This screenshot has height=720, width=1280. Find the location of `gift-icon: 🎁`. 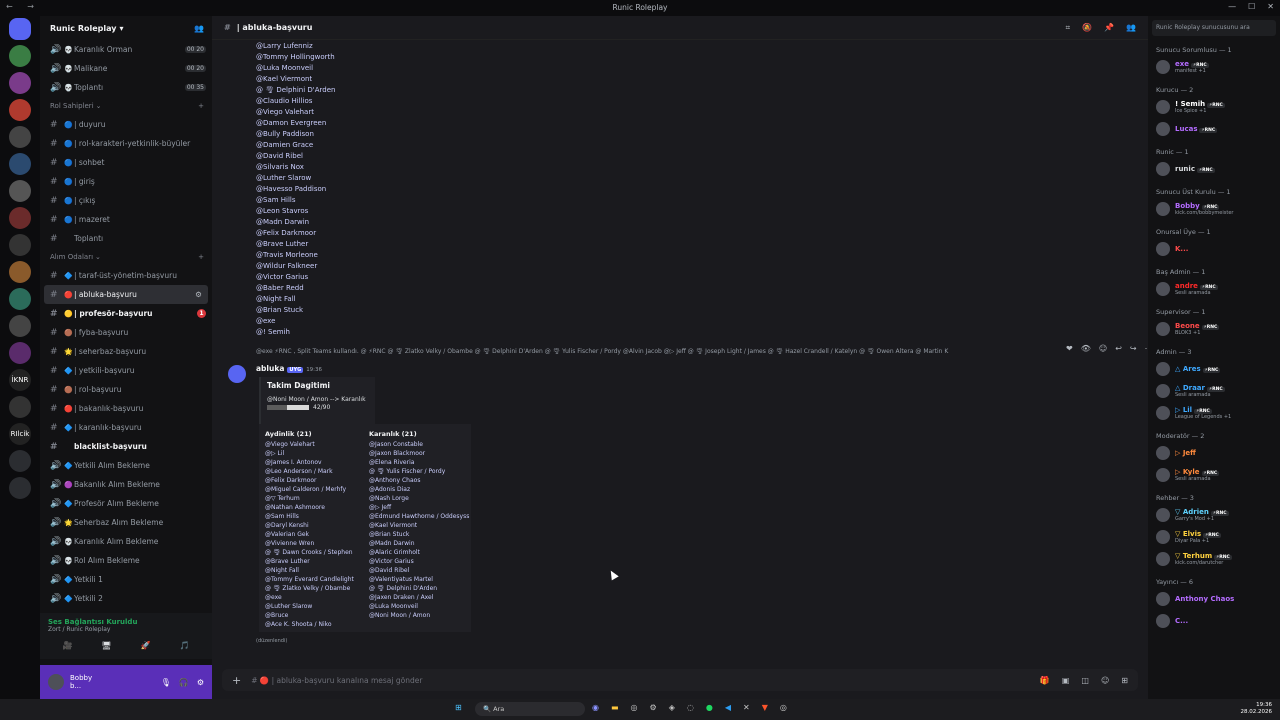

gift-icon: 🎁 is located at coordinates (1045, 680).